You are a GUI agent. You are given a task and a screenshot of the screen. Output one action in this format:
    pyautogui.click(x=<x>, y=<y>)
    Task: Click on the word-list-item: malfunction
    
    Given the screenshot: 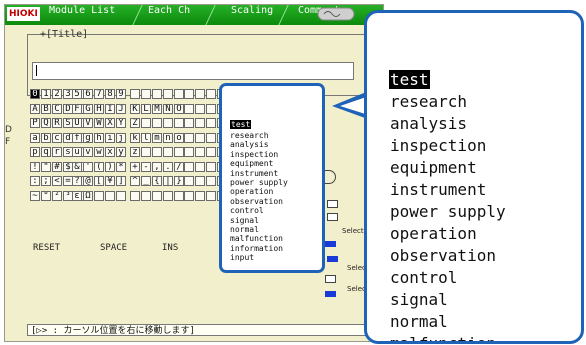 What is the action you would take?
    pyautogui.click(x=448, y=338)
    